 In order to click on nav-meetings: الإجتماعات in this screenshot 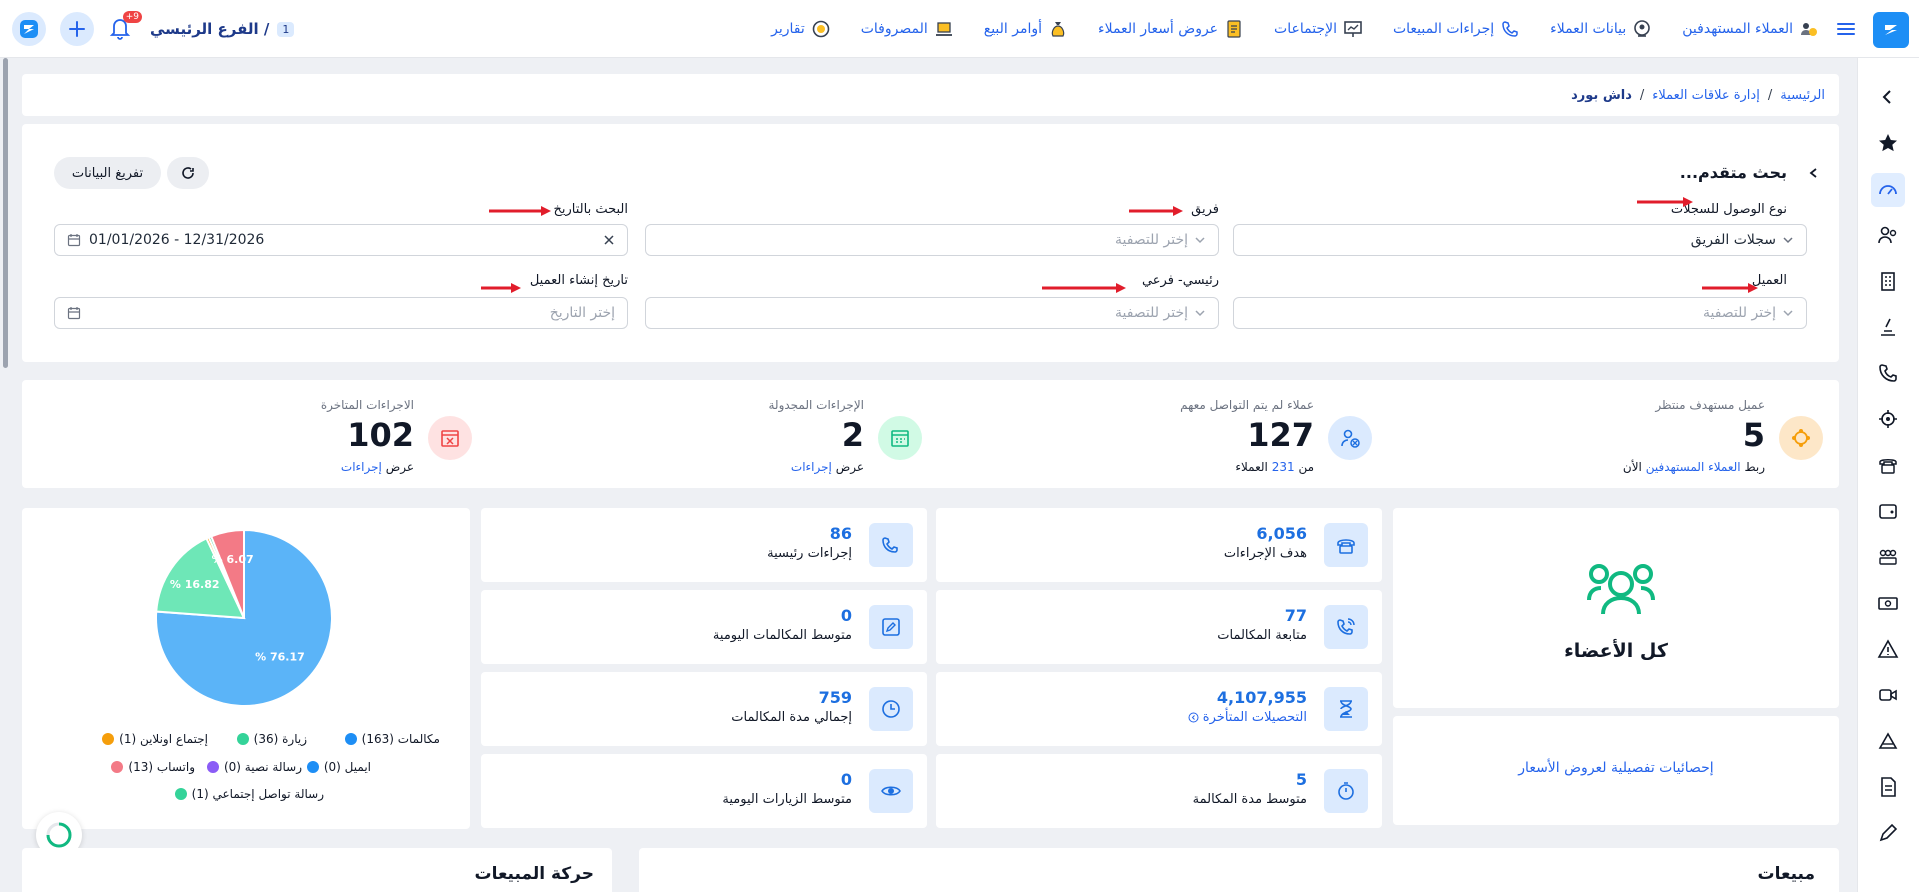, I will do `click(1318, 29)`.